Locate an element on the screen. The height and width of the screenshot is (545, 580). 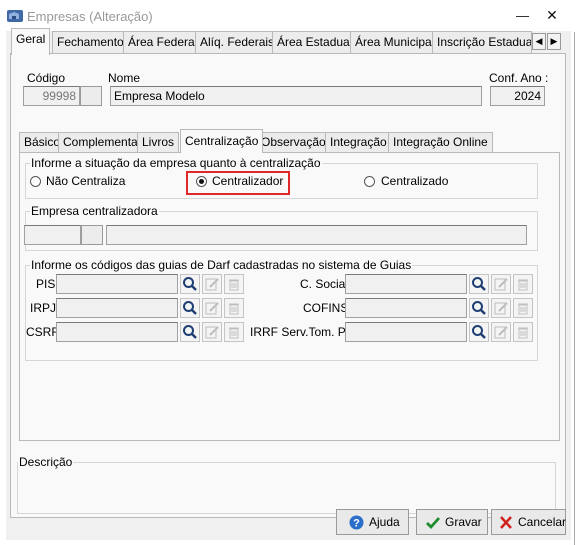
title-bar: Empresas (Alteração) — ✕ is located at coordinates (287, 16).